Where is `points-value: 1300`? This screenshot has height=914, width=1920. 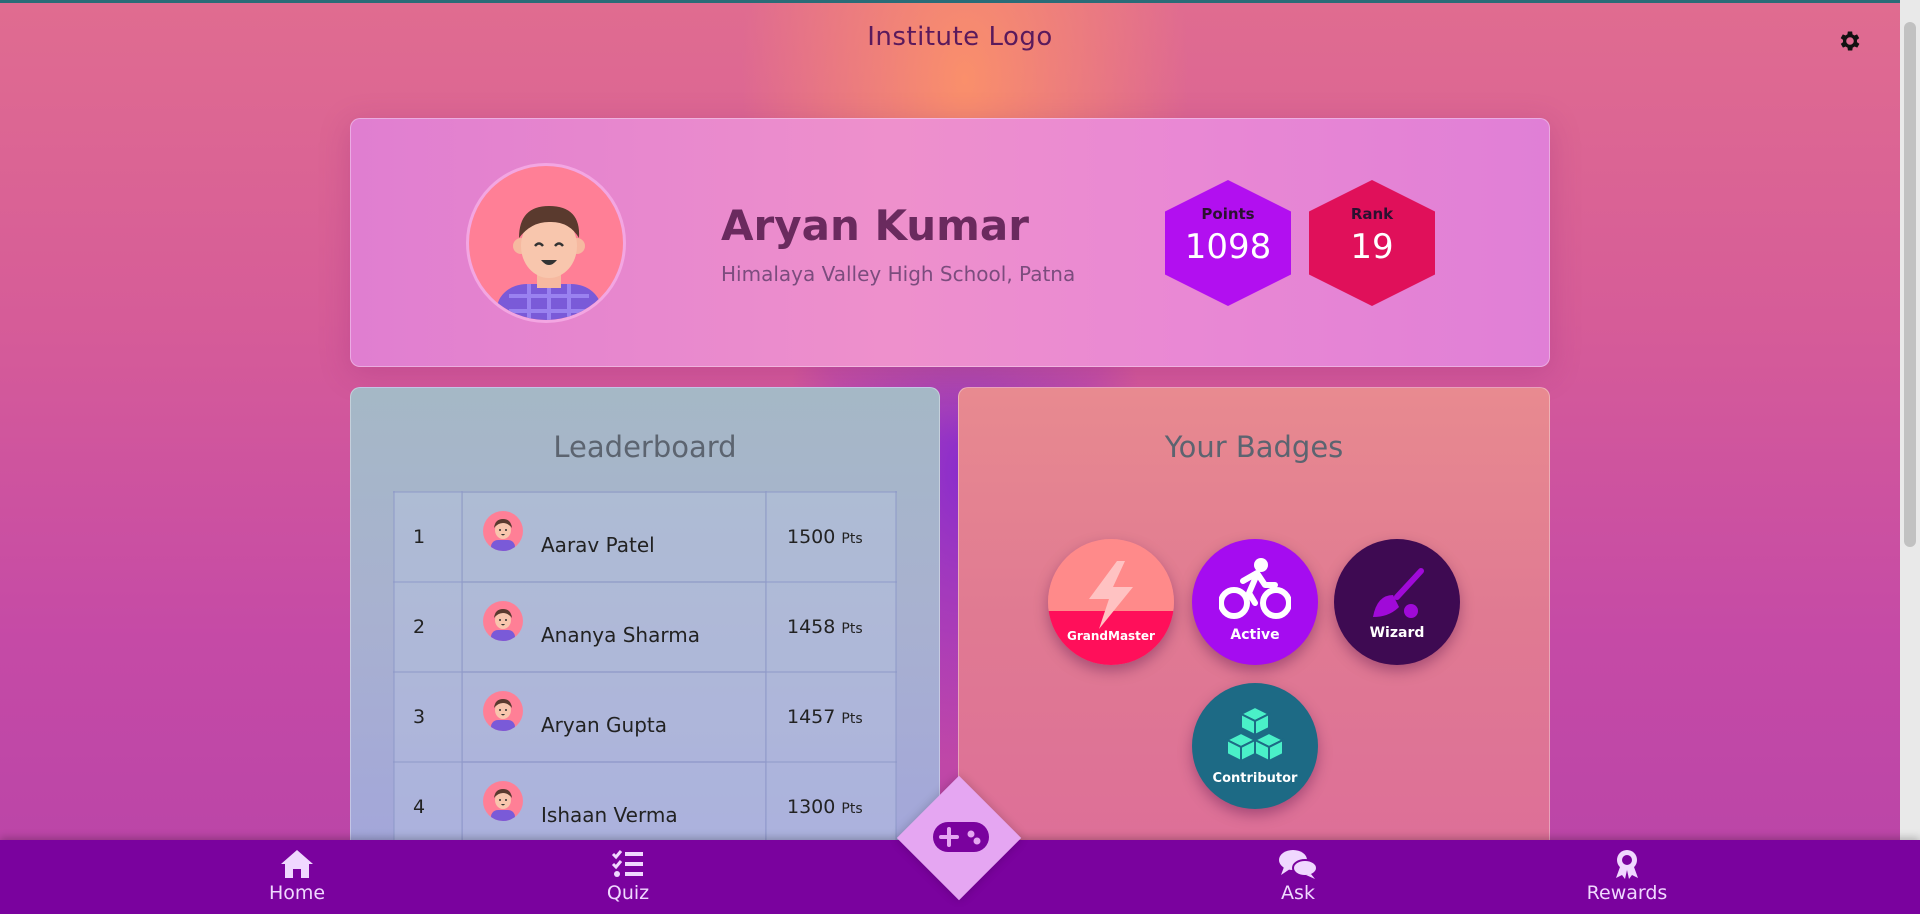 points-value: 1300 is located at coordinates (811, 807).